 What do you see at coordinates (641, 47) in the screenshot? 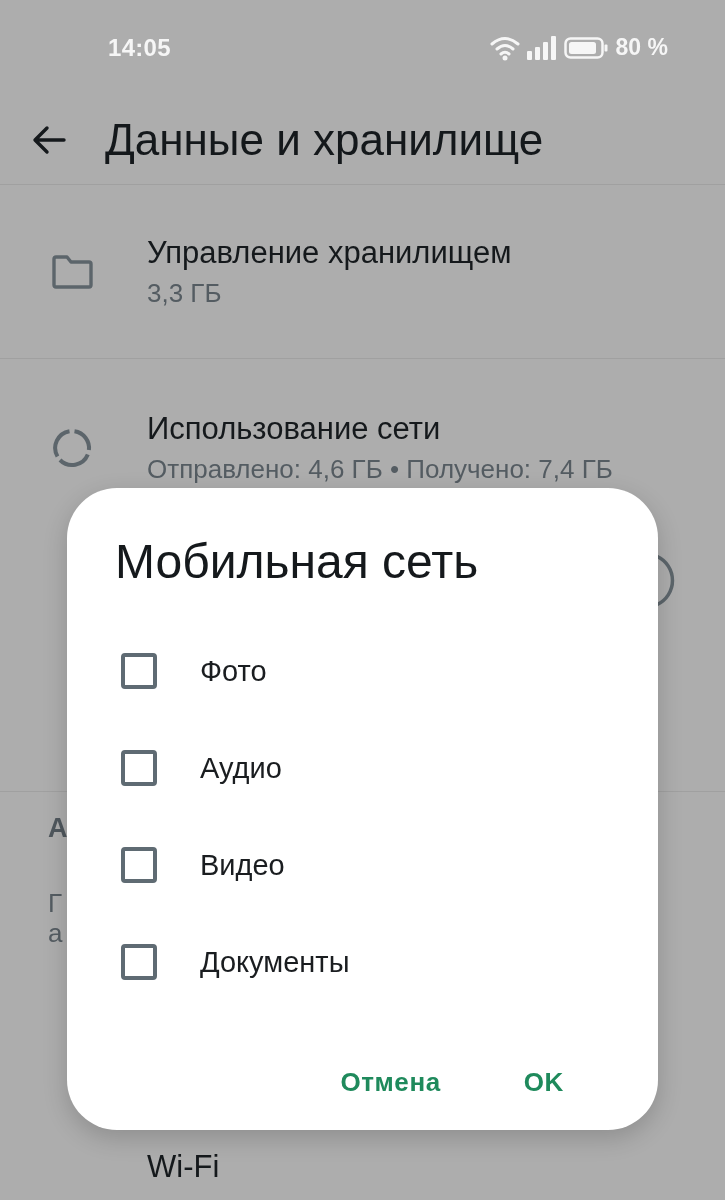
I see `battery-percent: 80 %` at bounding box center [641, 47].